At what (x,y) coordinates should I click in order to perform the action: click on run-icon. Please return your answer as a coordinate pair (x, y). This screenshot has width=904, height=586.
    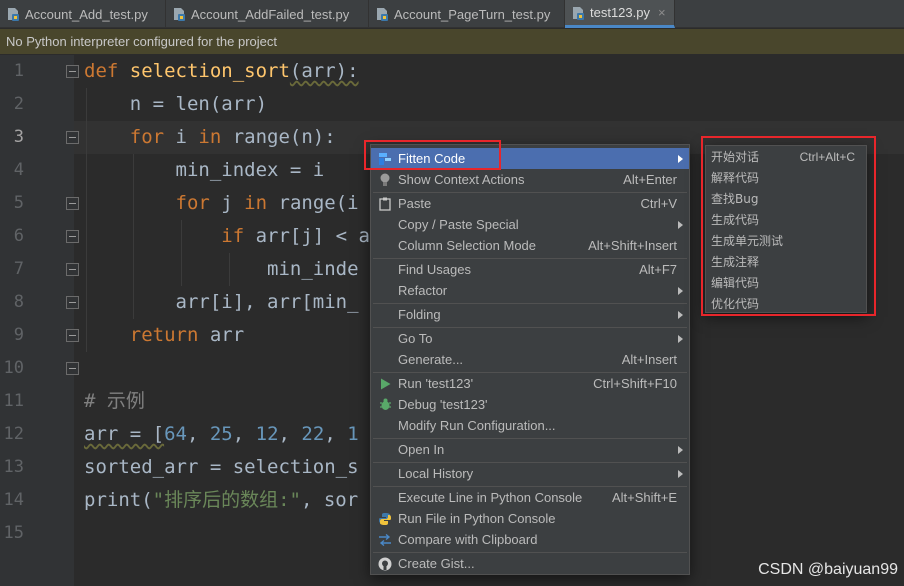
    Looking at the image, I should click on (385, 384).